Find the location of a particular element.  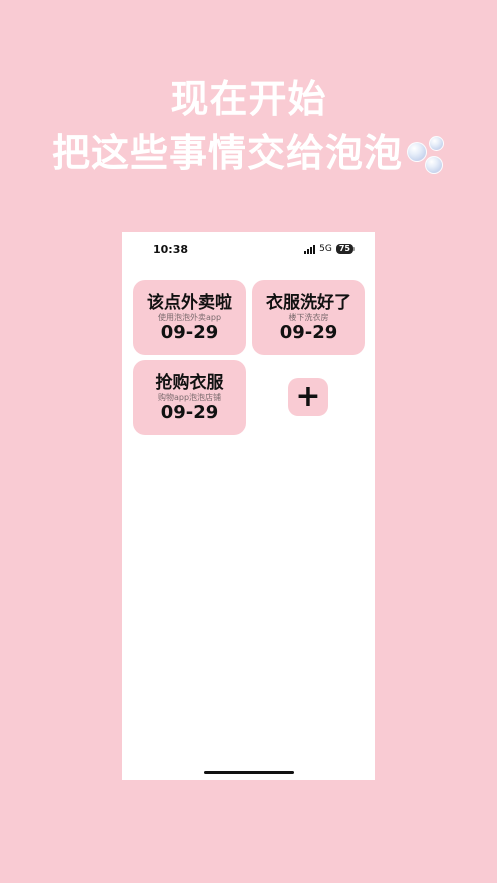

task-title: 该点外卖啦 is located at coordinates (189, 303).